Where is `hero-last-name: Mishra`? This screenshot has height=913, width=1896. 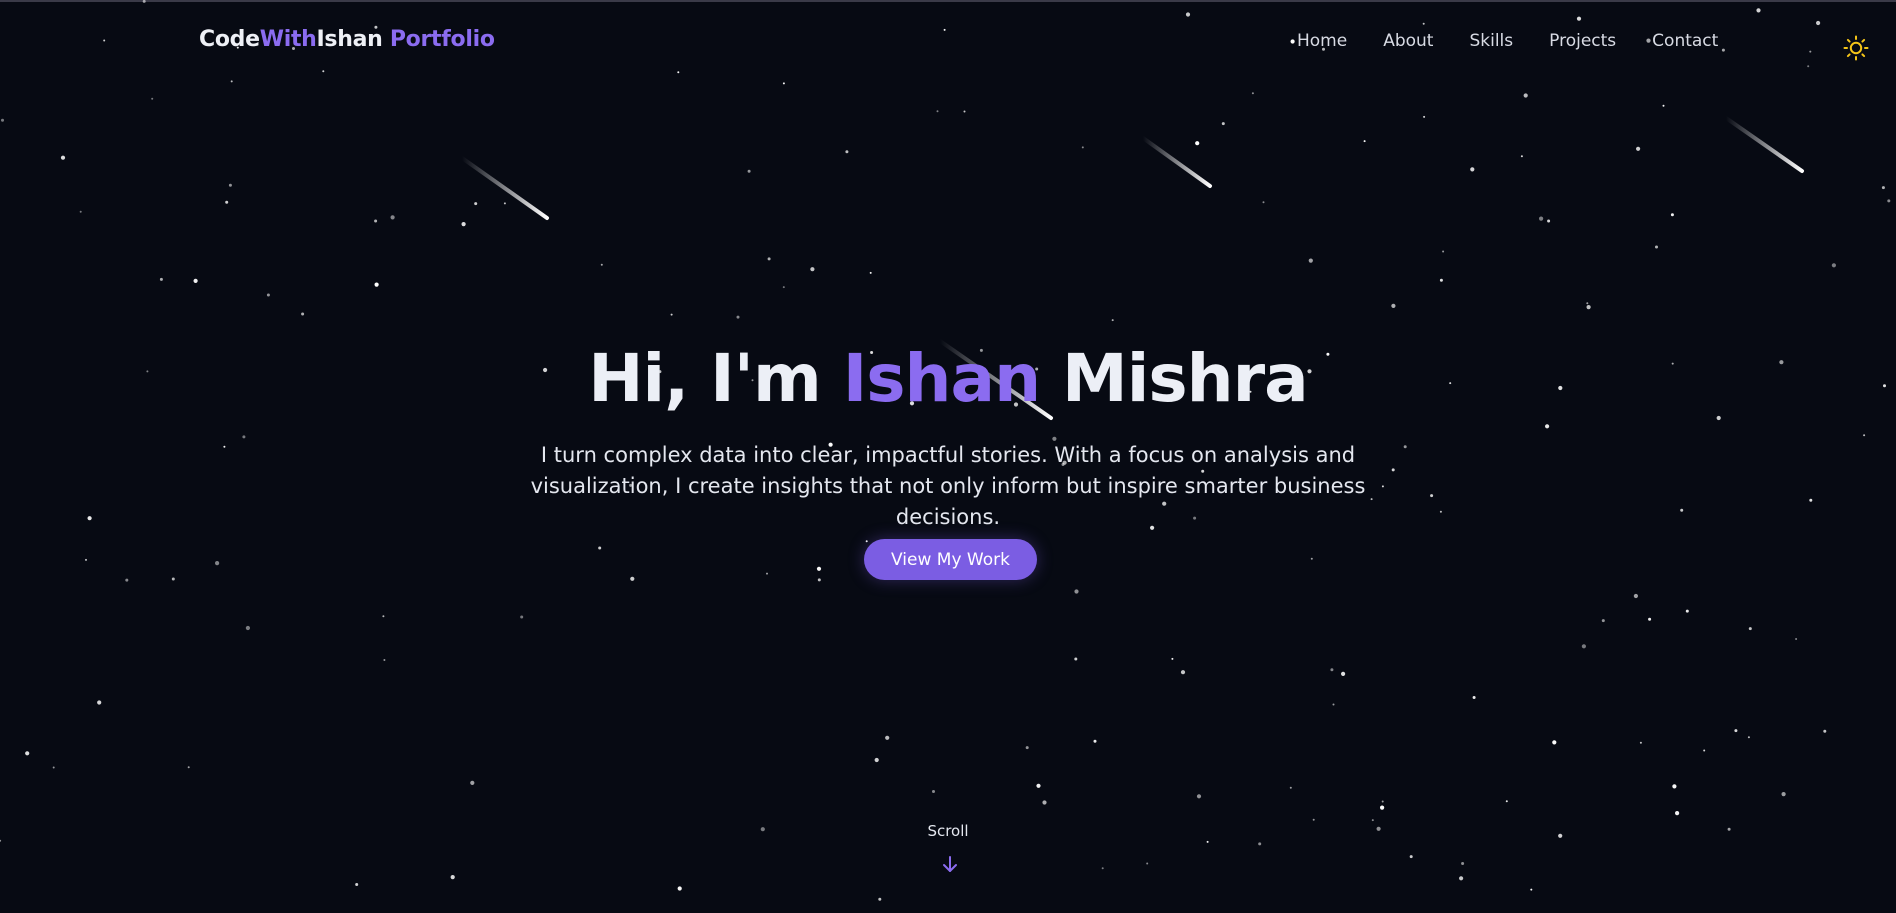 hero-last-name: Mishra is located at coordinates (1185, 378).